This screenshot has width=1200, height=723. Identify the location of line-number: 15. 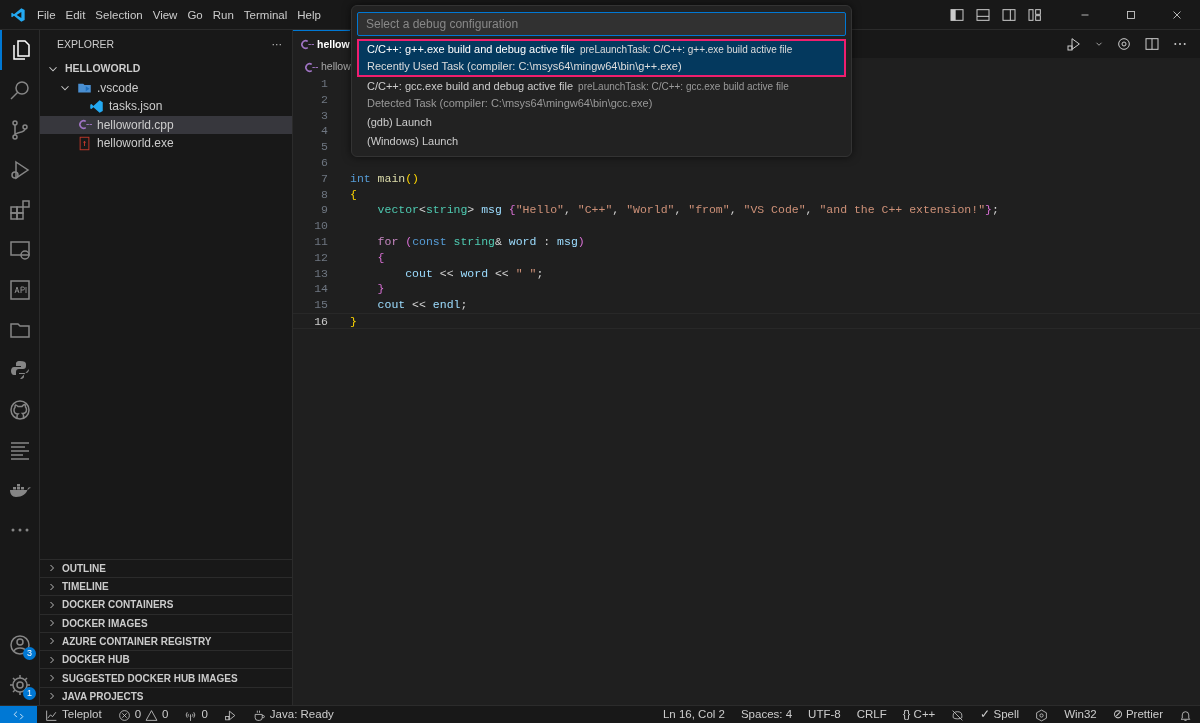
(320, 305).